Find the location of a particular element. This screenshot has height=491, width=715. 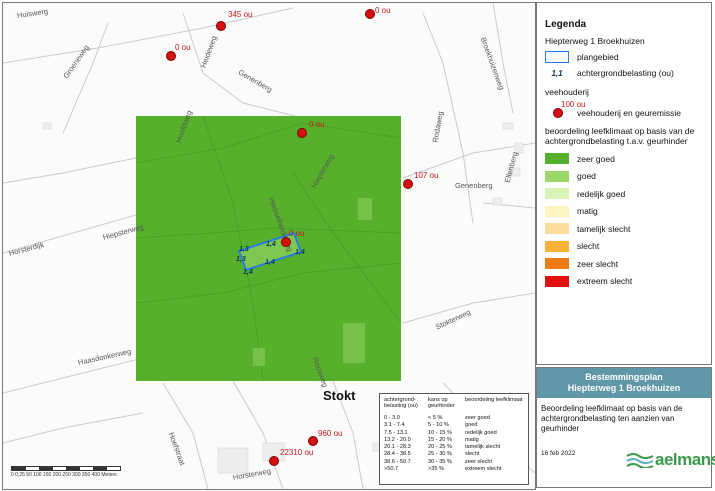

legend-class: slecht is located at coordinates (624, 247).